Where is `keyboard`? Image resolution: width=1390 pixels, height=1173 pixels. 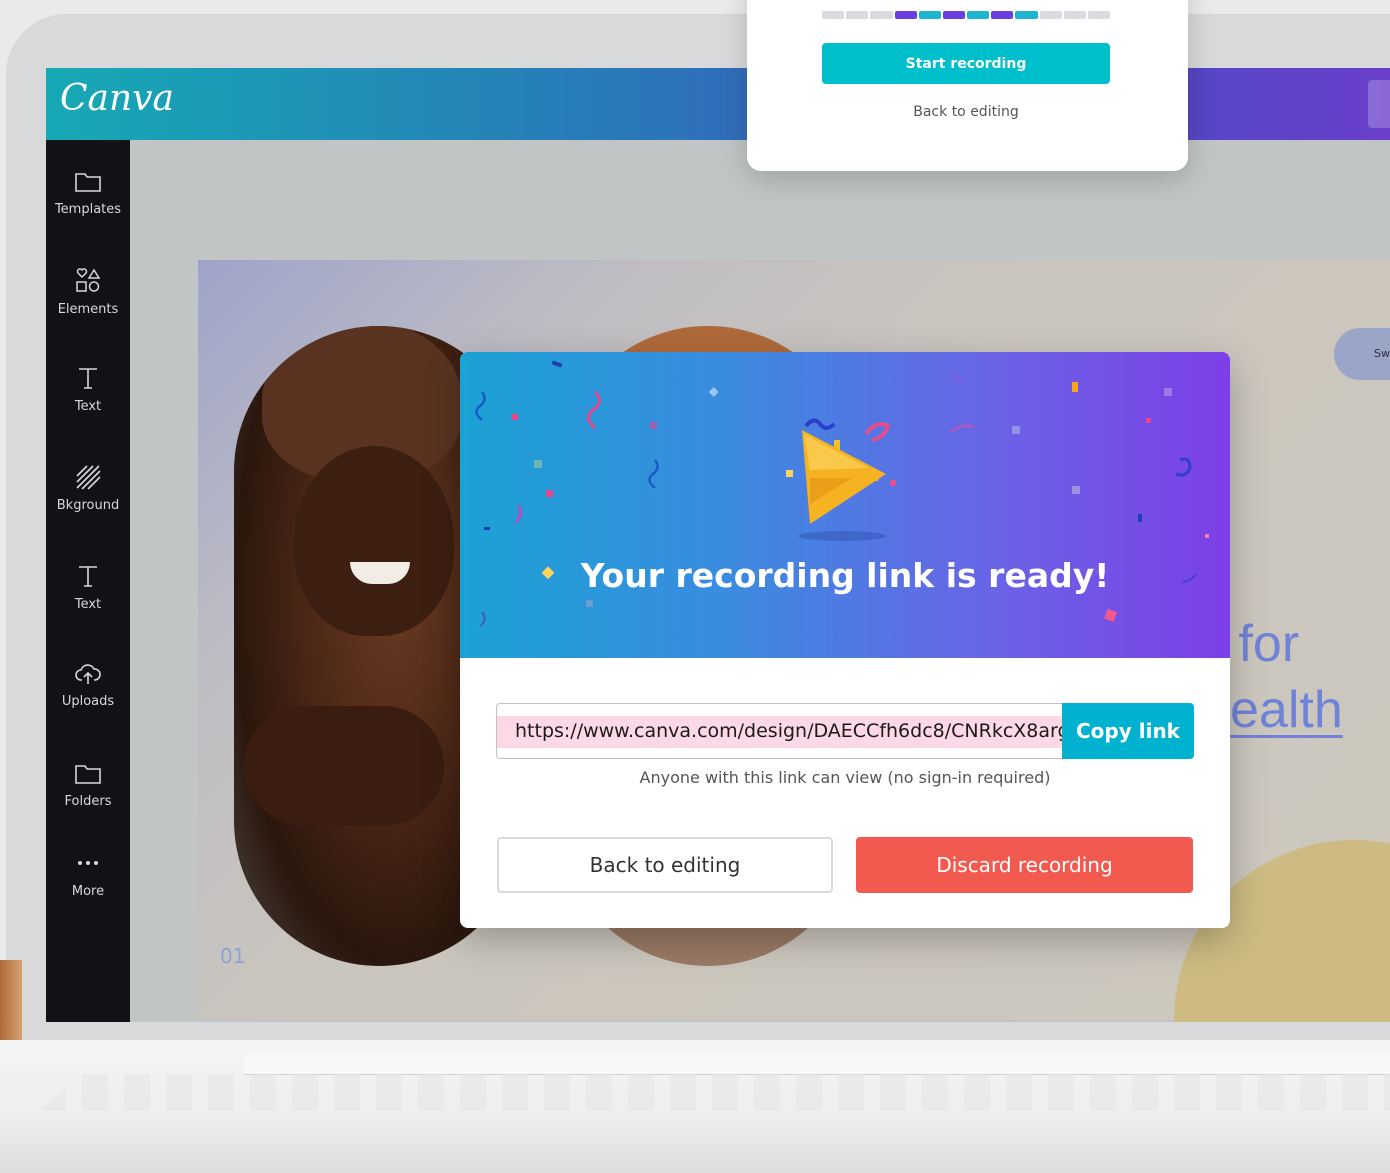 keyboard is located at coordinates (715, 1092).